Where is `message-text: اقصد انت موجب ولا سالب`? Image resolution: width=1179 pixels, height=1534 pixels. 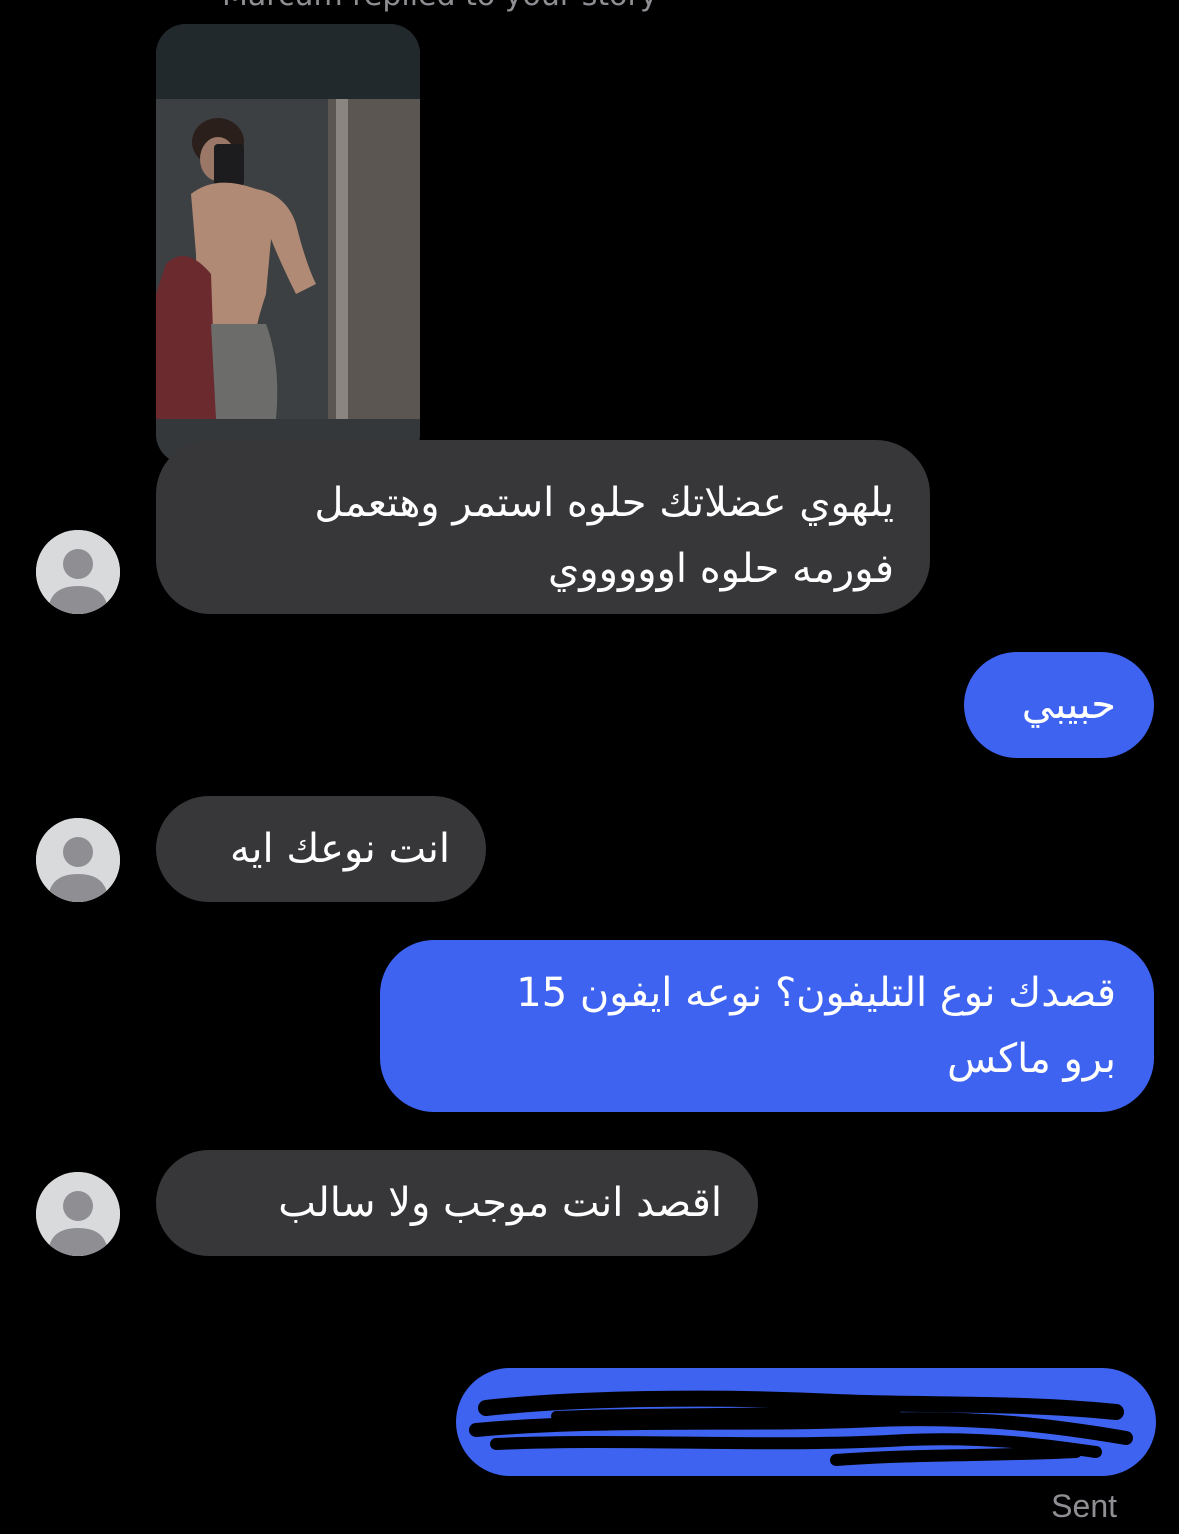 message-text: اقصد انت موجب ولا سالب is located at coordinates (500, 1203).